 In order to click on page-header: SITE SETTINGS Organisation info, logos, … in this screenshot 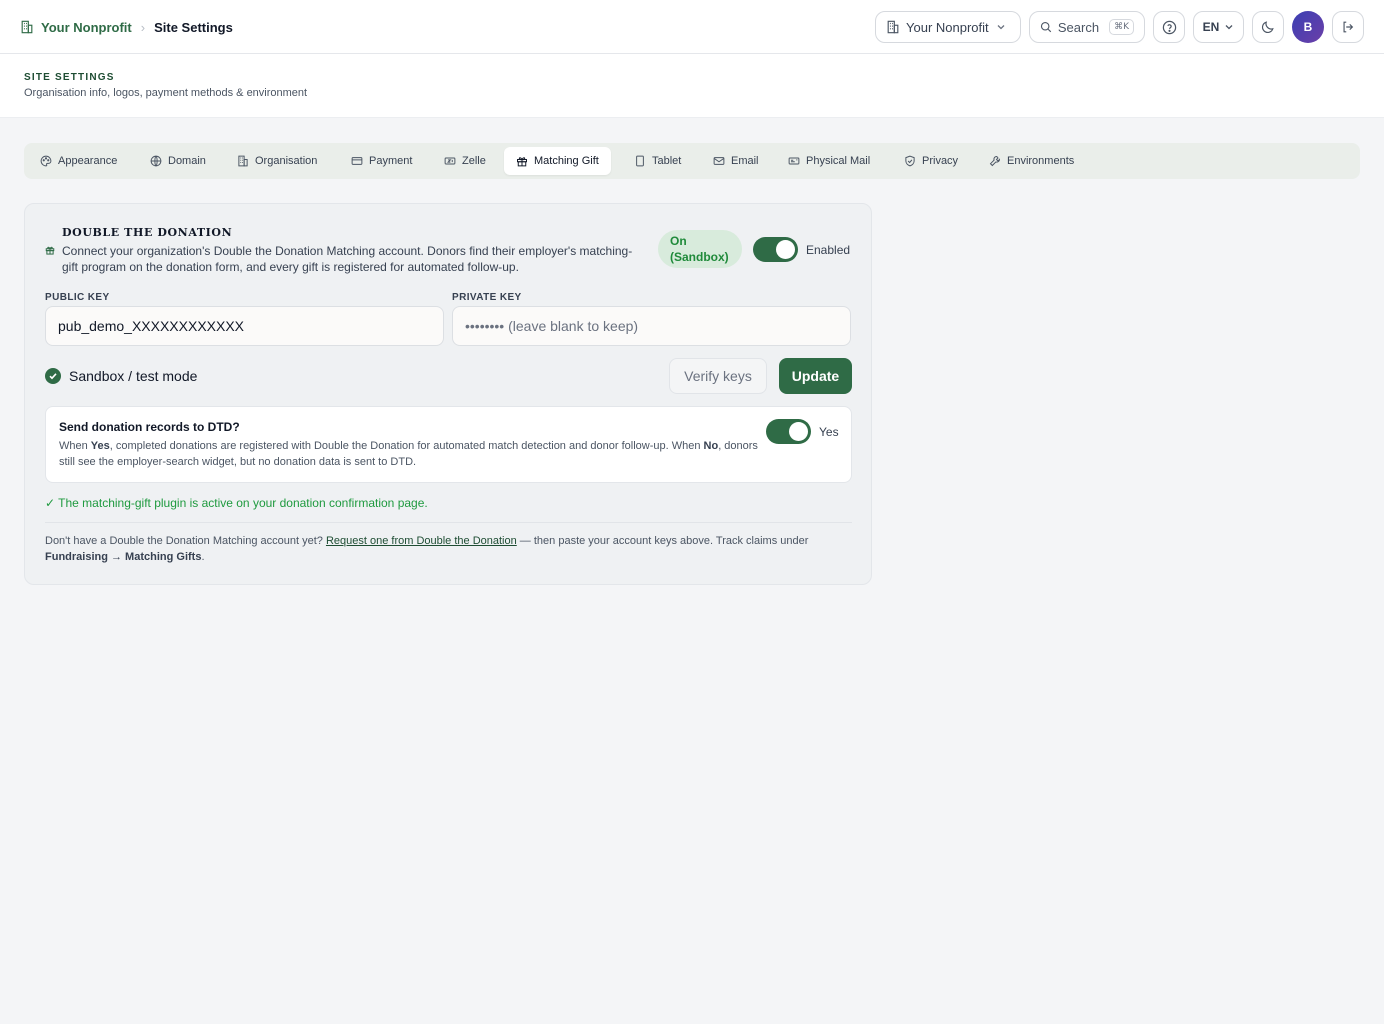, I will do `click(692, 86)`.